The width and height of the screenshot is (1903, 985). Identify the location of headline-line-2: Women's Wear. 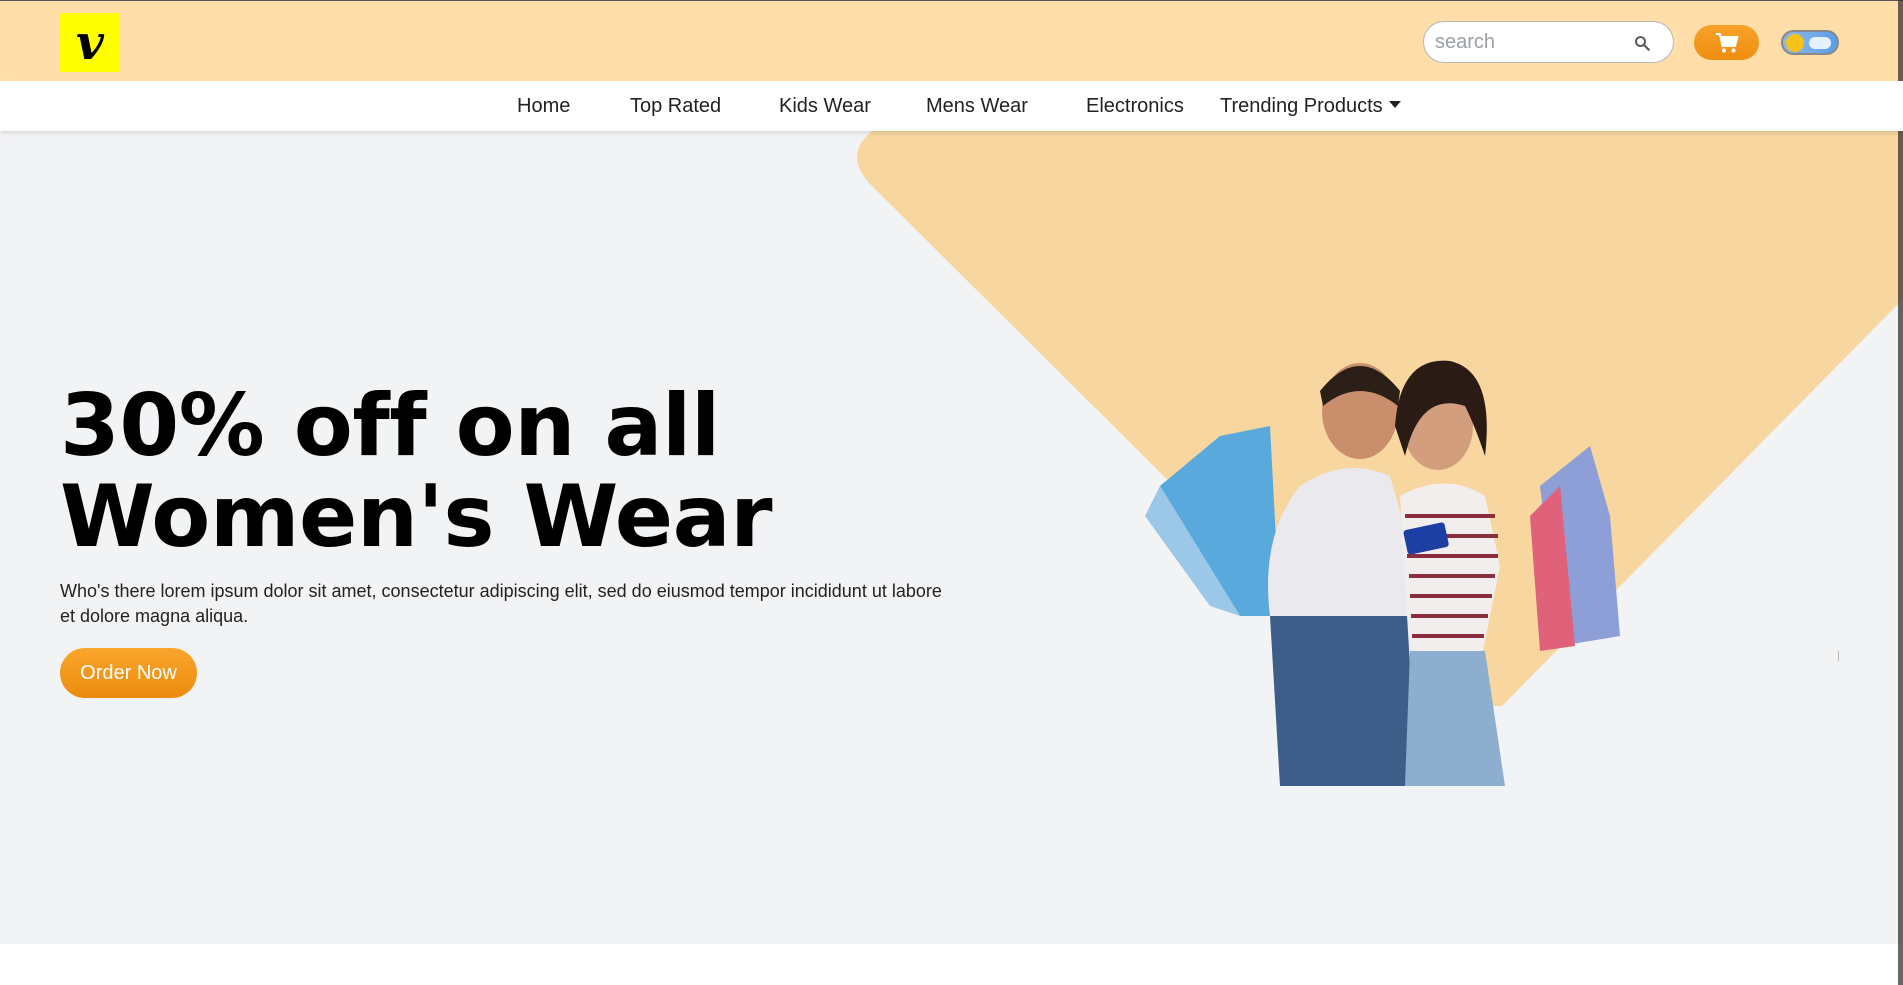
(416, 517).